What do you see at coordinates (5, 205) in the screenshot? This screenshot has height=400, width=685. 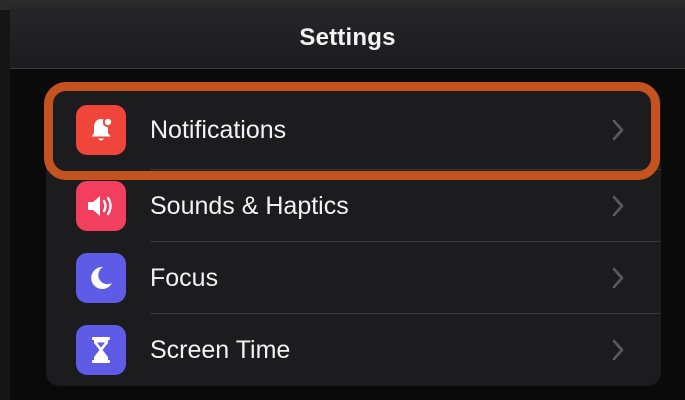 I see `left-edge` at bounding box center [5, 205].